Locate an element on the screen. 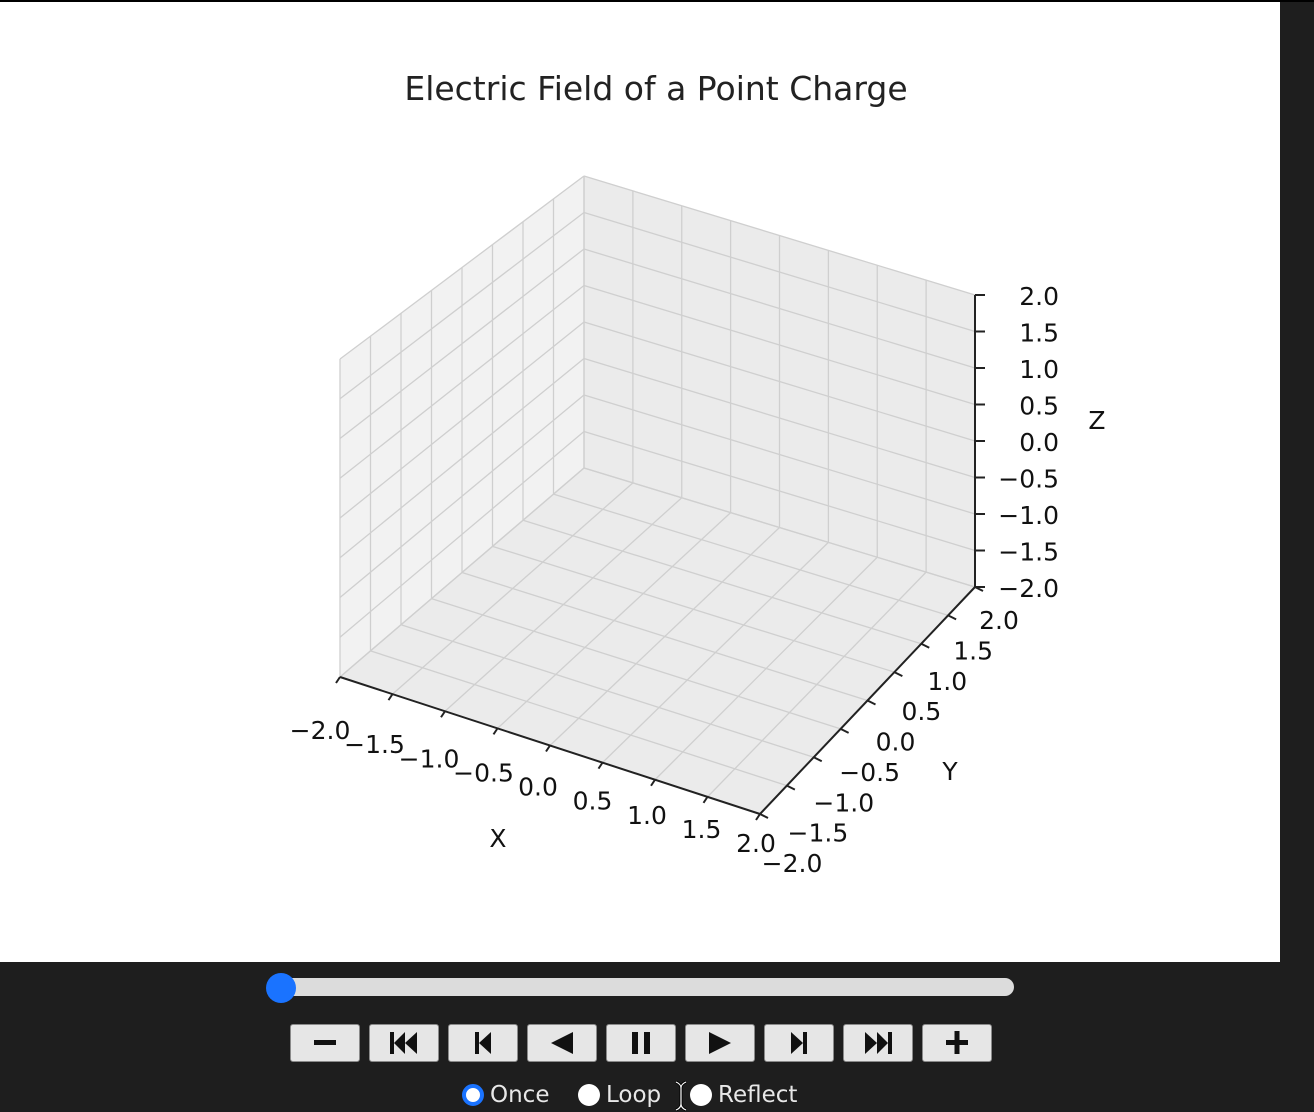 This screenshot has width=1314, height=1112. x-tick-label-2: −1.0 is located at coordinates (429, 758).